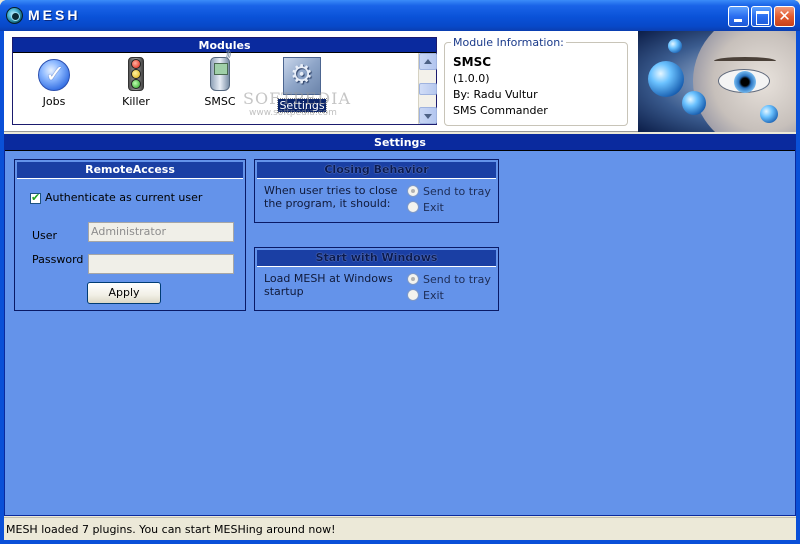 Image resolution: width=800 pixels, height=544 pixels. Describe the element at coordinates (761, 16) in the screenshot. I see `maximize-button` at that location.